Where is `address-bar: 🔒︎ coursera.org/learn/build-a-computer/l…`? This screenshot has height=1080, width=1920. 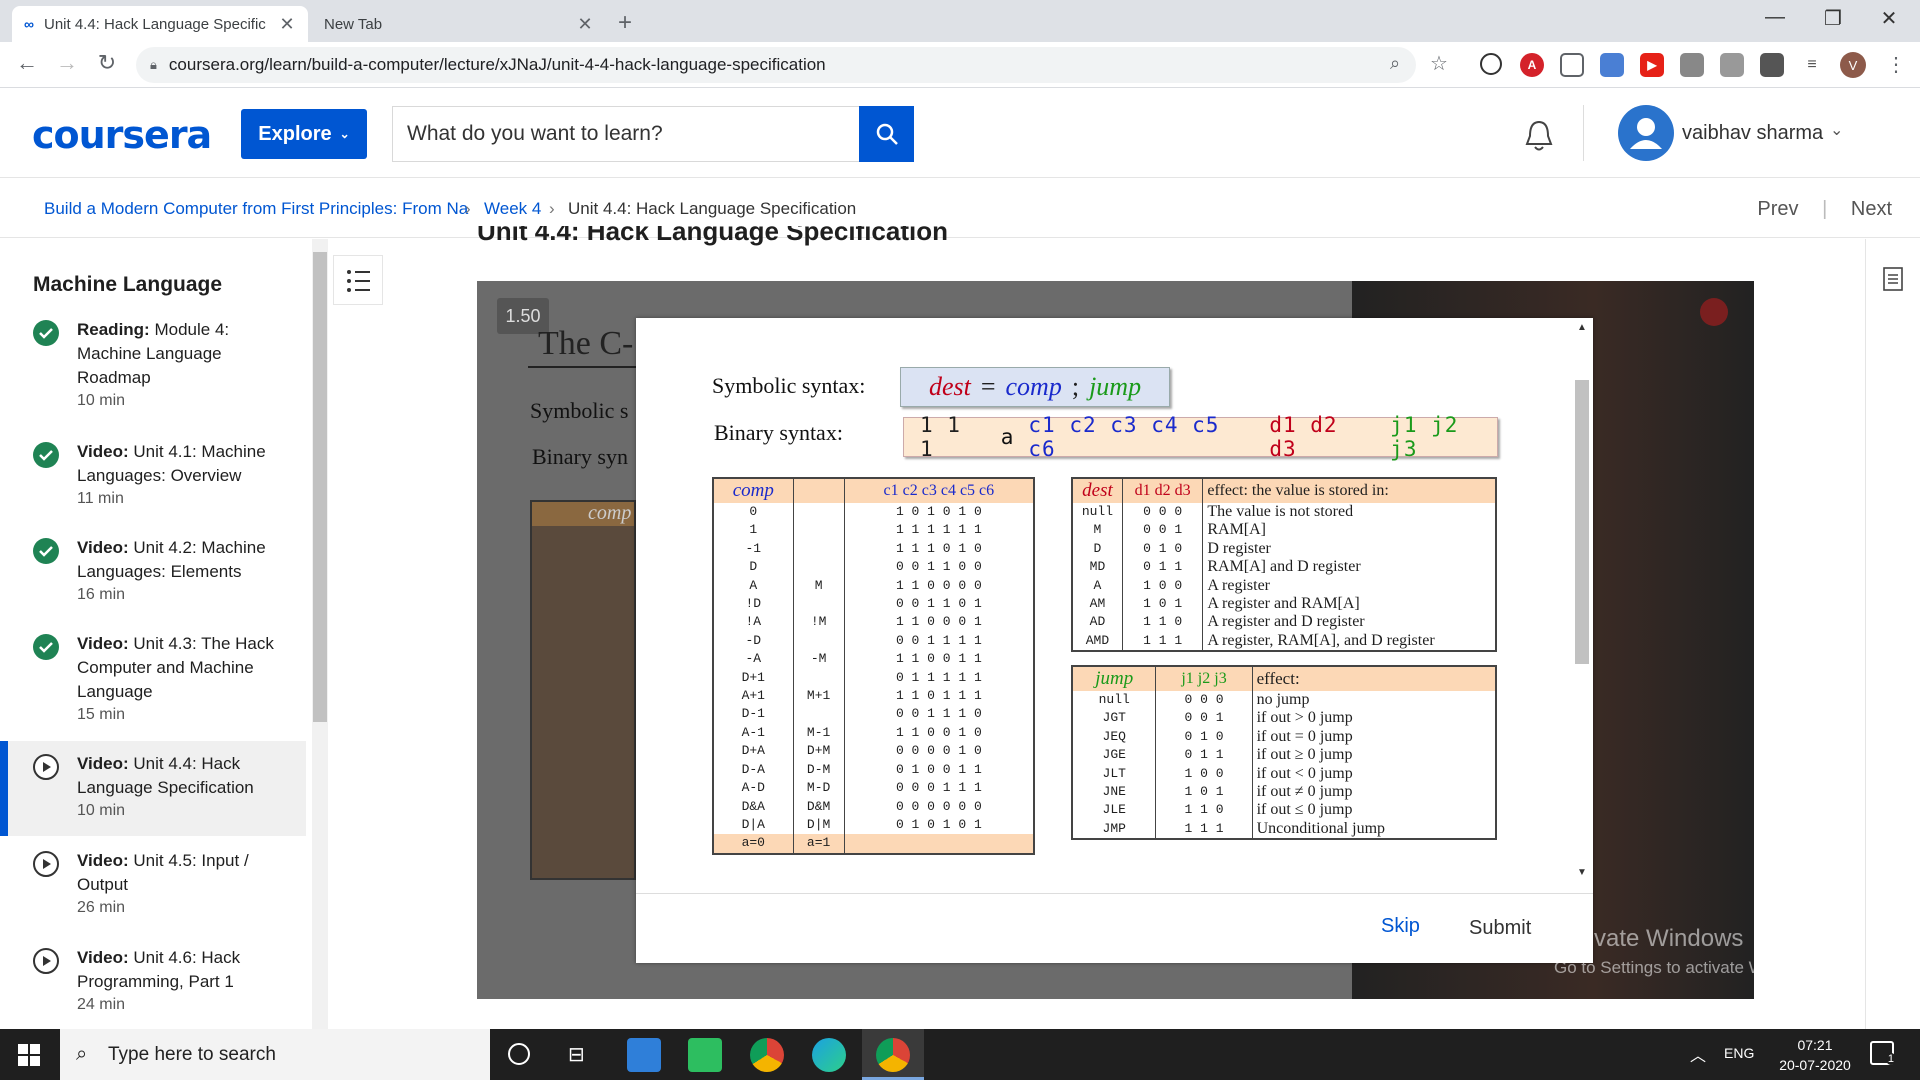
address-bar: 🔒︎ coursera.org/learn/build-a-computer/l… is located at coordinates (776, 65).